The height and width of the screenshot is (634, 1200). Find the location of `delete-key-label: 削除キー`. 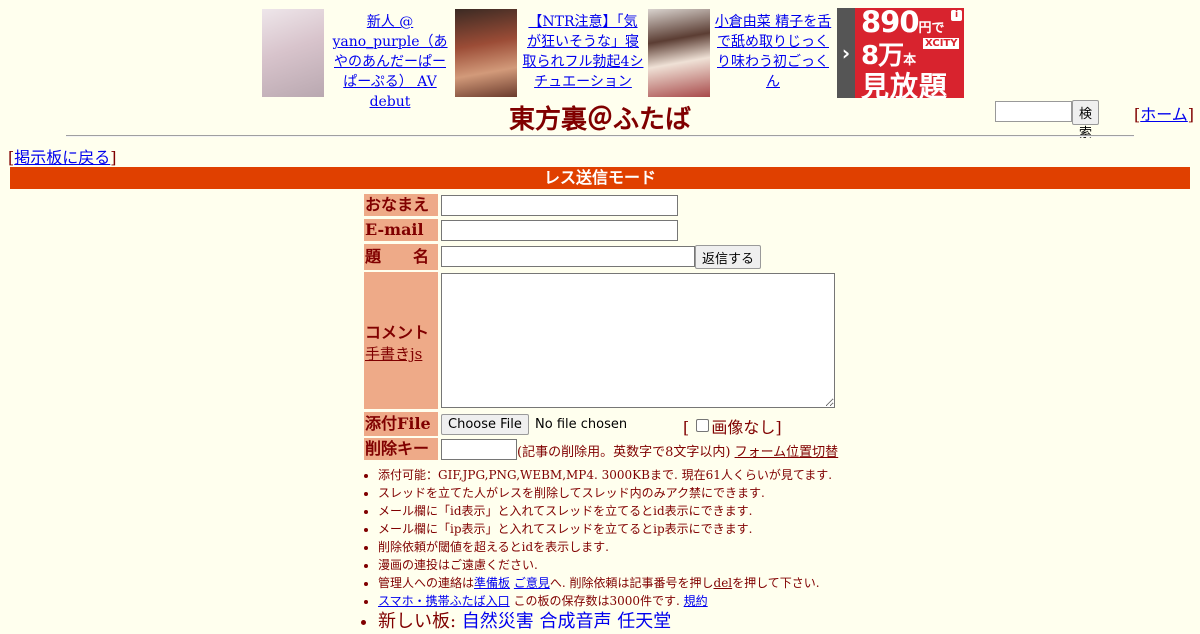

delete-key-label: 削除キー is located at coordinates (401, 449).